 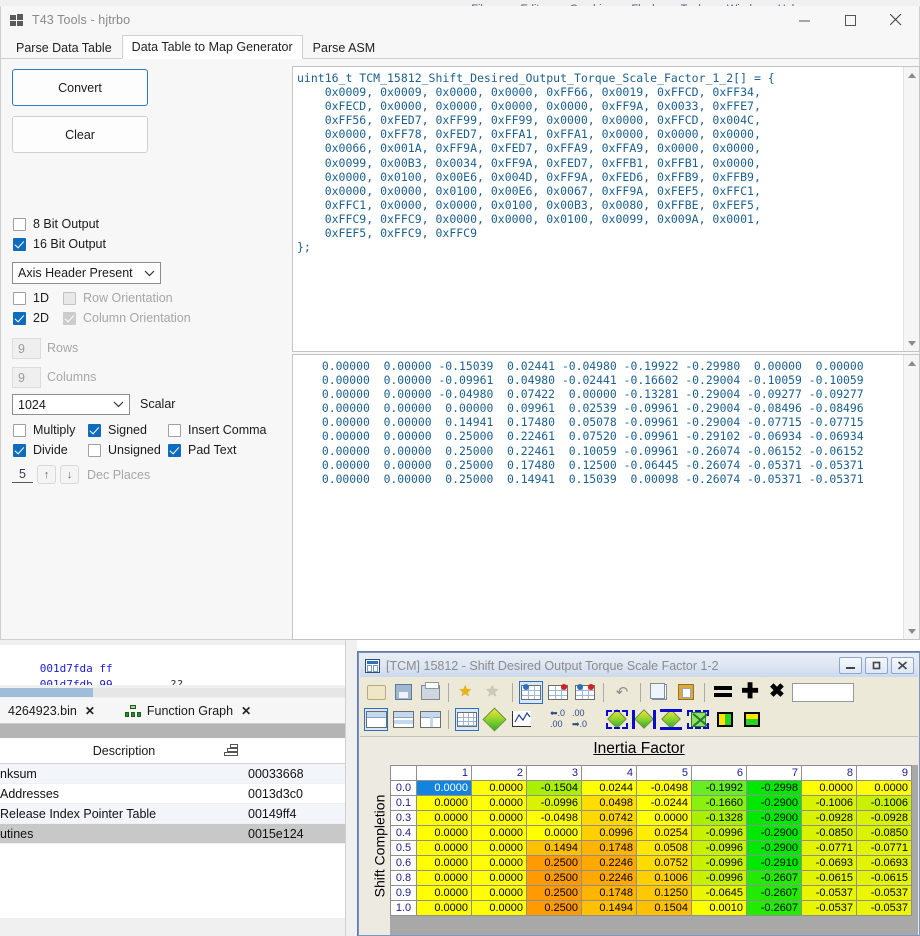 What do you see at coordinates (467, 719) in the screenshot?
I see `table-grid-icon` at bounding box center [467, 719].